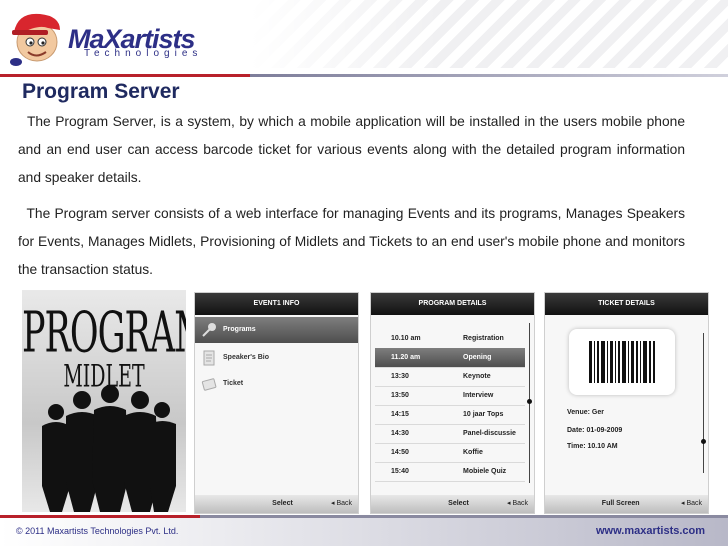 This screenshot has width=728, height=546. What do you see at coordinates (473, 452) in the screenshot?
I see `program-event: Koffie` at bounding box center [473, 452].